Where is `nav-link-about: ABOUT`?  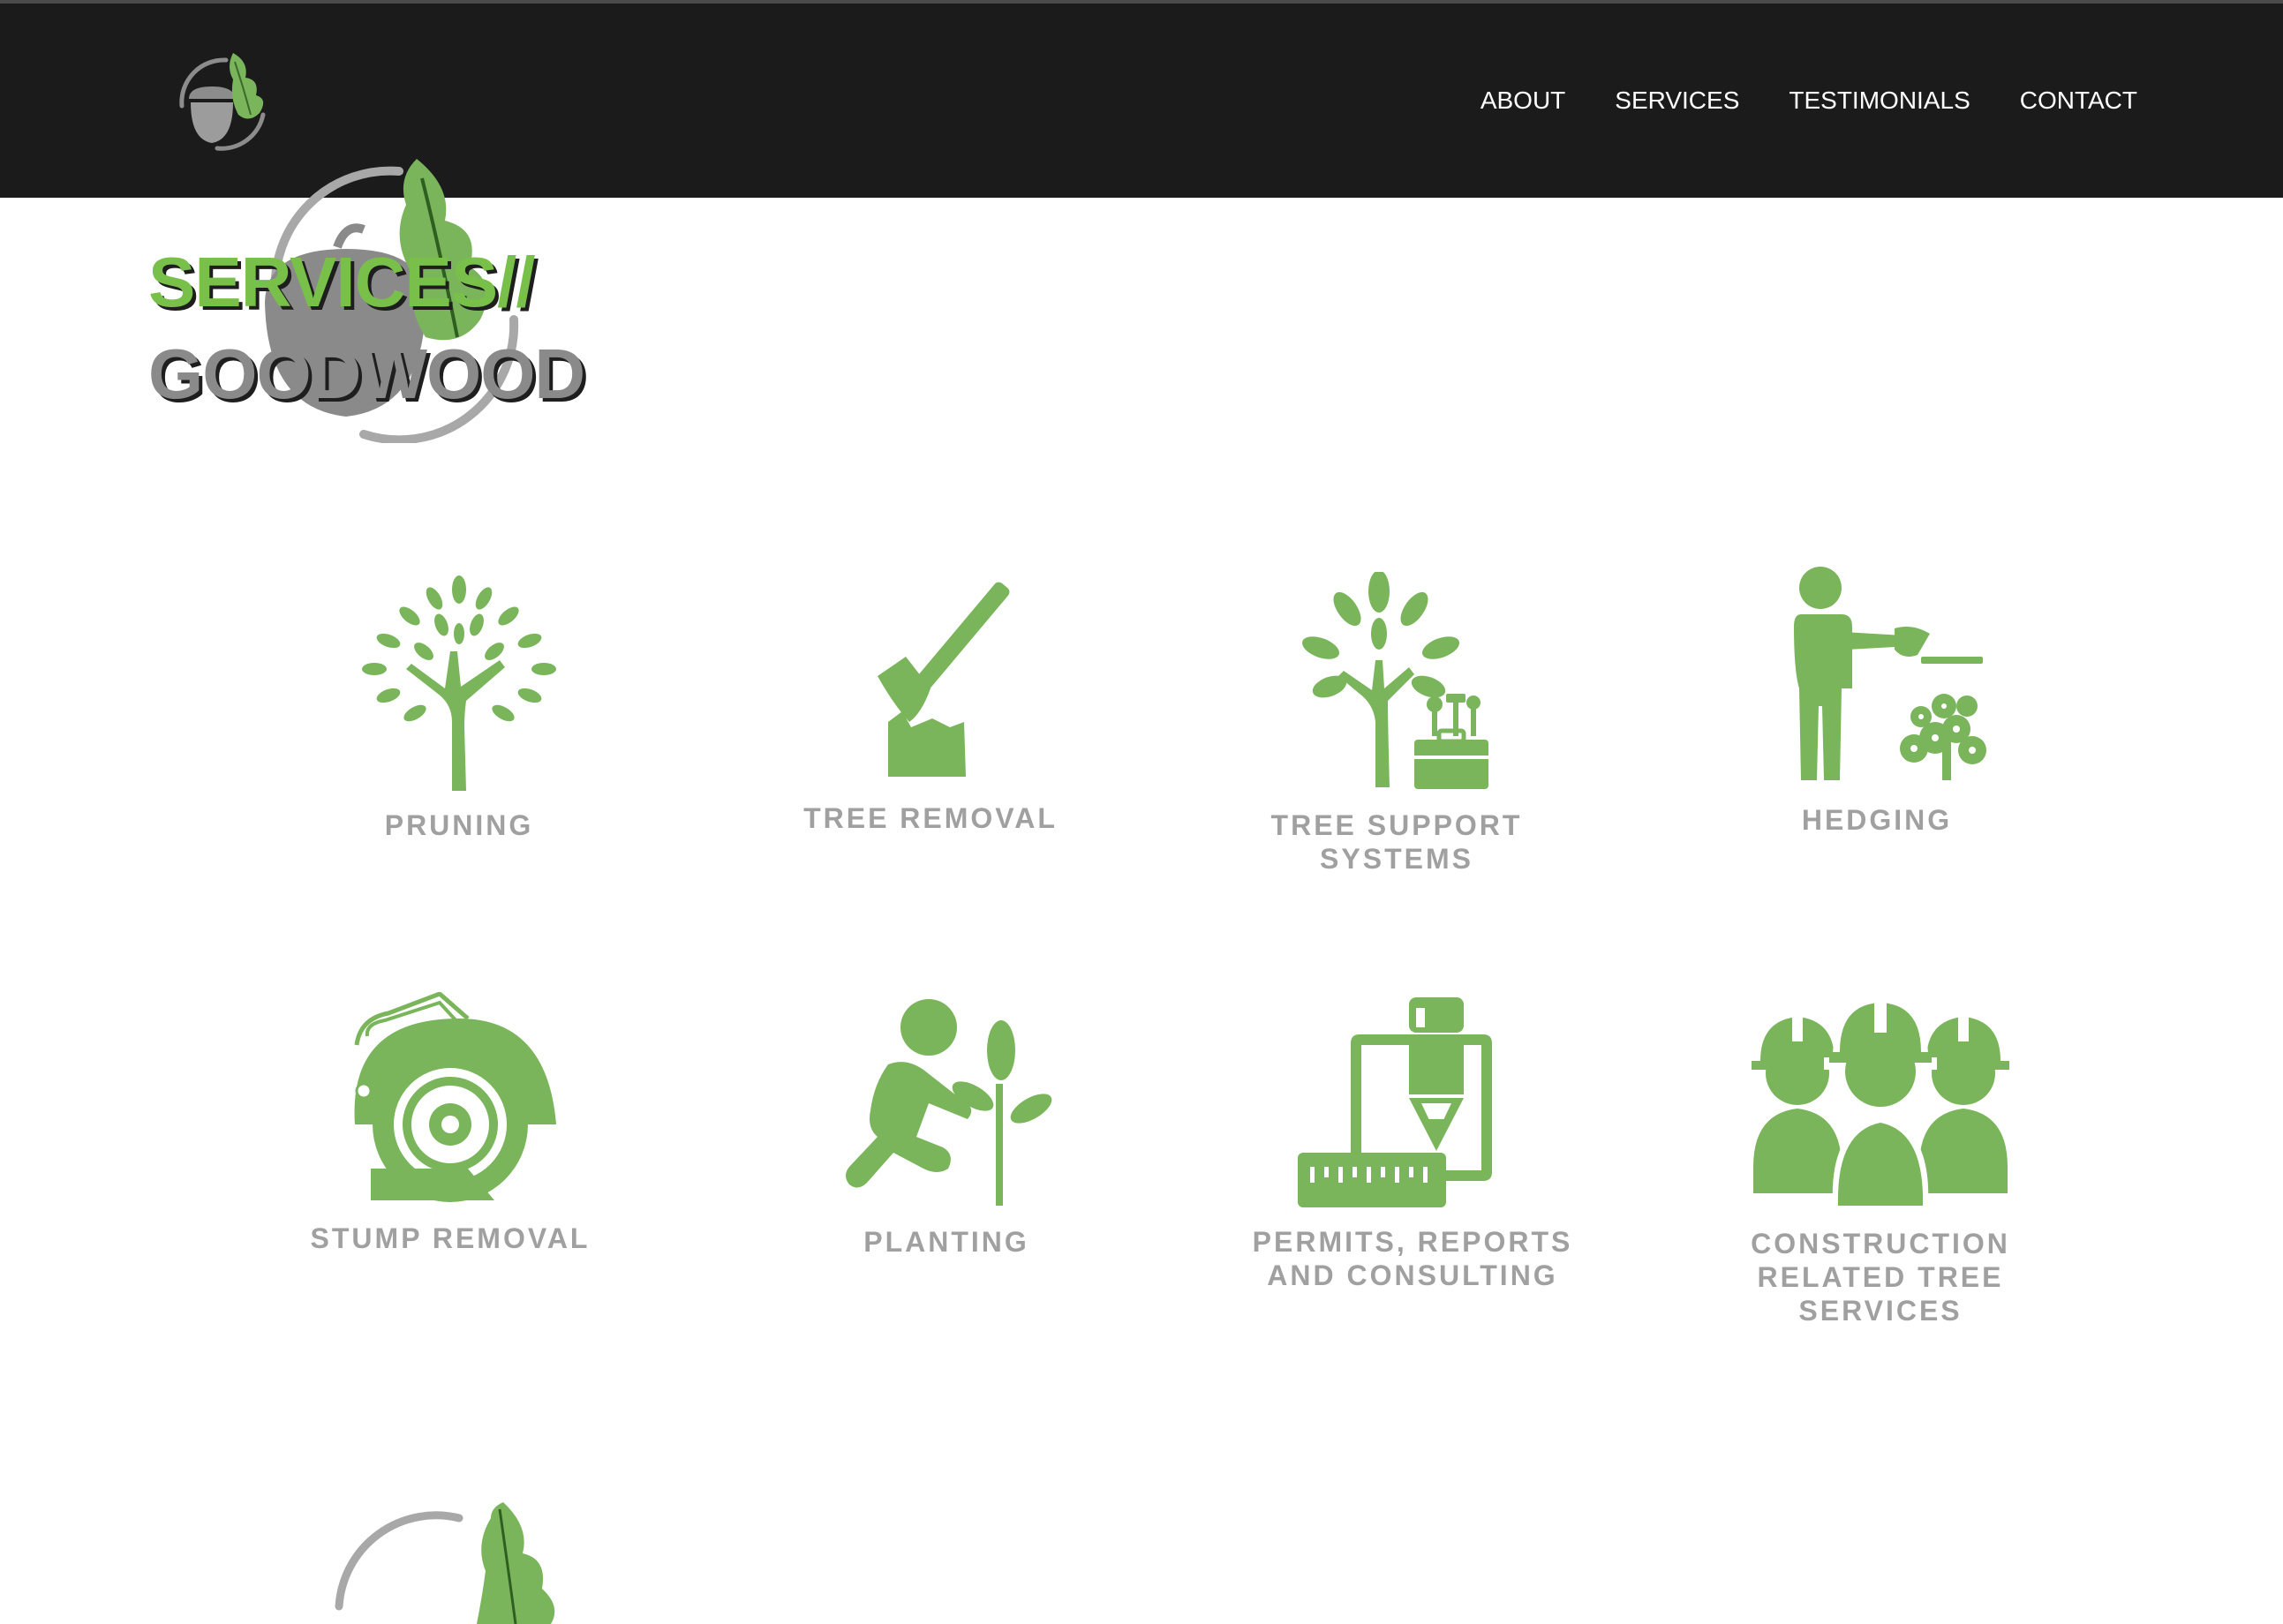 nav-link-about: ABOUT is located at coordinates (1523, 100).